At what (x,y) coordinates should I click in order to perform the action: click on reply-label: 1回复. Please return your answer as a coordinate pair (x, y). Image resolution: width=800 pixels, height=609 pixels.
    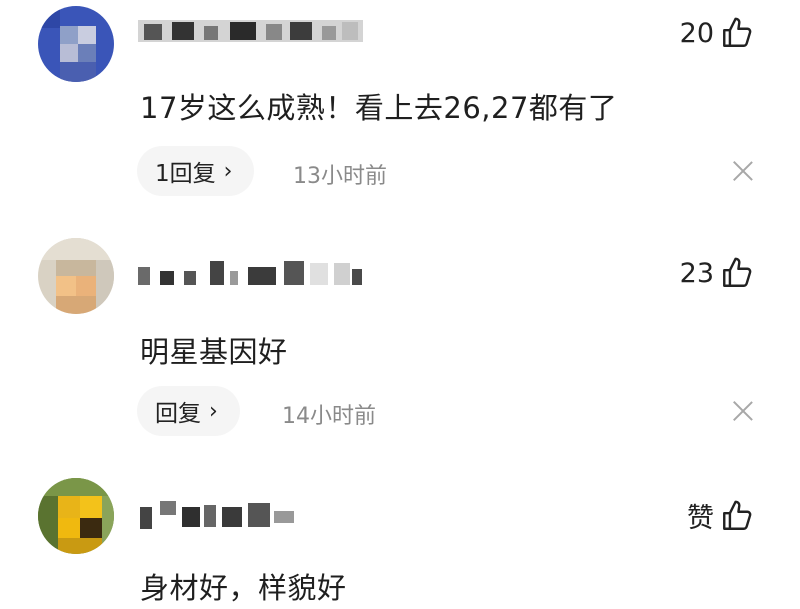
    Looking at the image, I should click on (185, 174).